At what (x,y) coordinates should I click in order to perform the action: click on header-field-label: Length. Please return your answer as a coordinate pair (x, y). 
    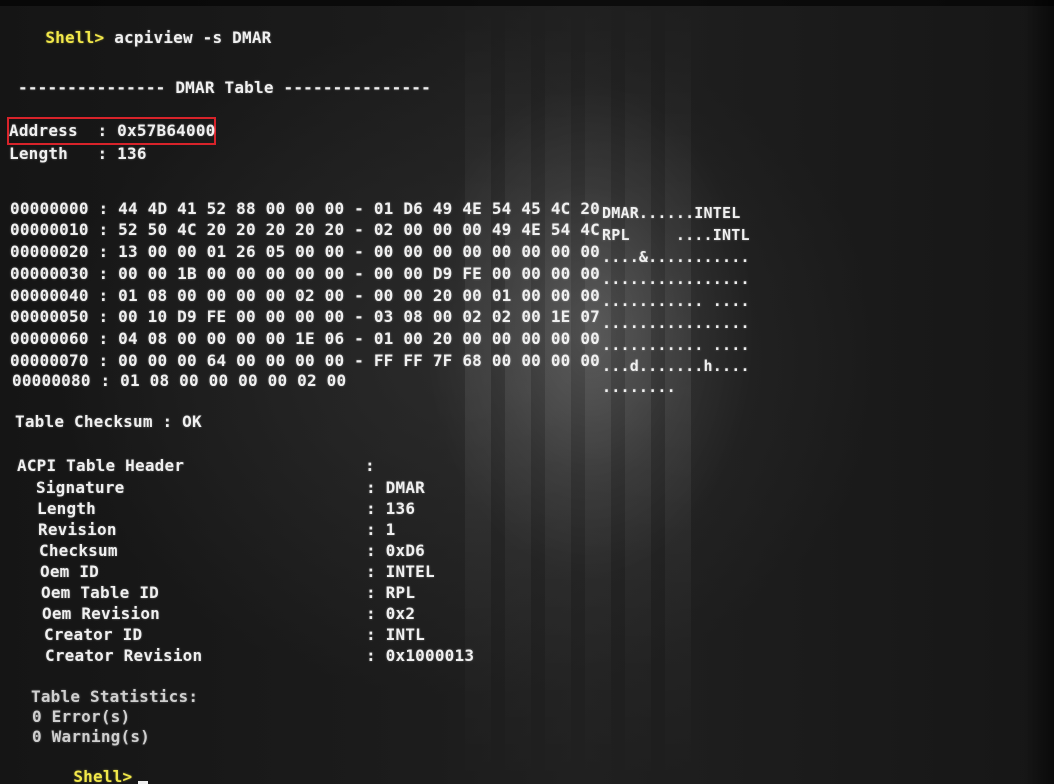
    Looking at the image, I should click on (66, 508).